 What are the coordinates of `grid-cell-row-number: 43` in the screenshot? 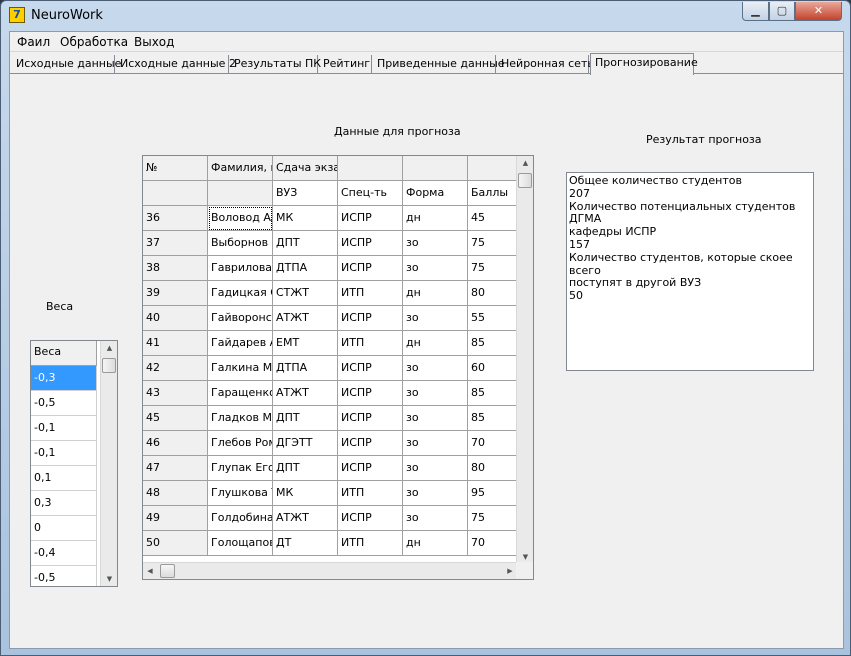 It's located at (175, 393).